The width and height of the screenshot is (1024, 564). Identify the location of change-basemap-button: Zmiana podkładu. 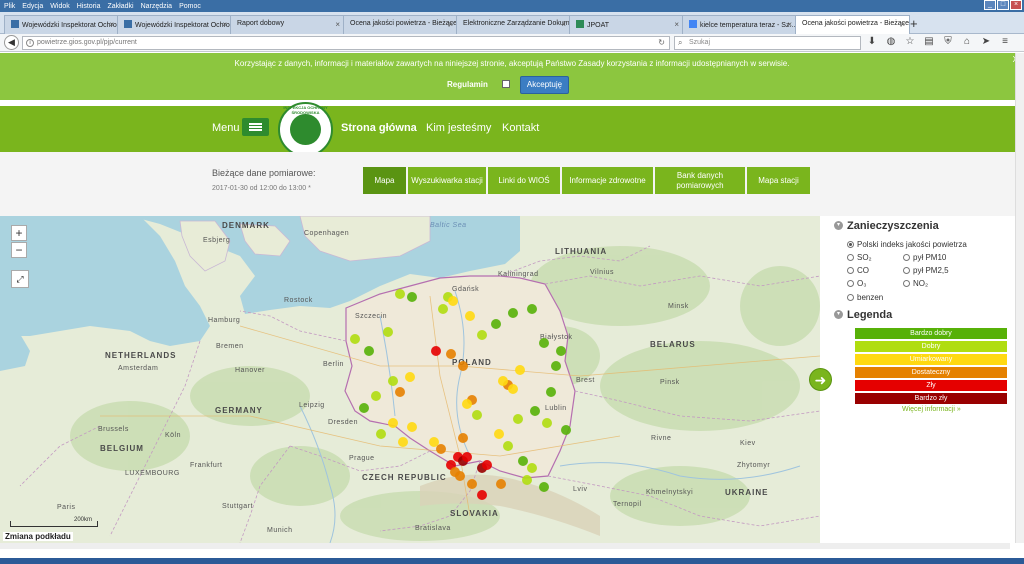
(38, 536).